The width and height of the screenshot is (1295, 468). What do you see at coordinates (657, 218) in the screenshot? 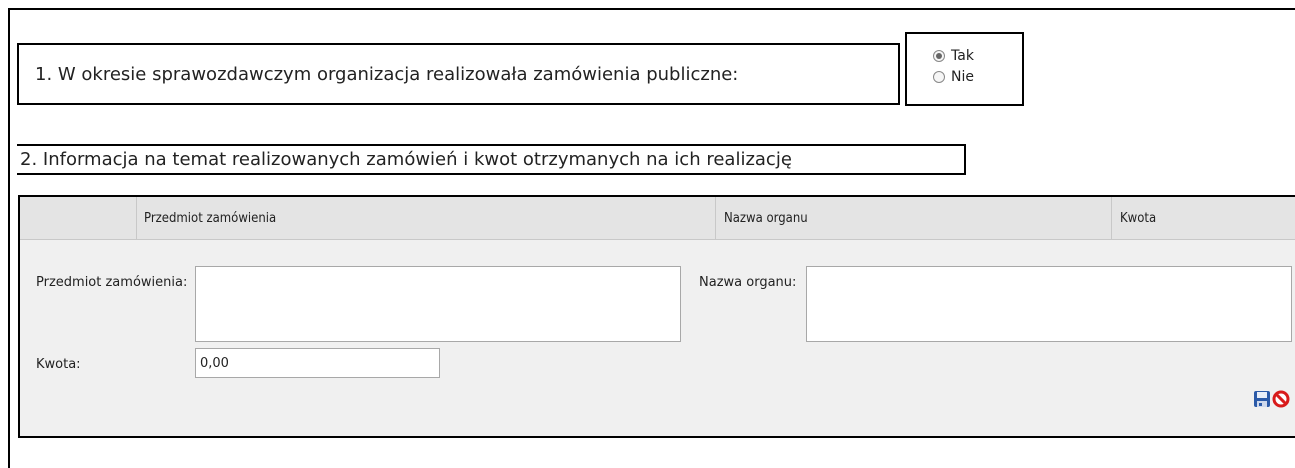
I see `grid-header: Przedmiot zamówienia Nazwa organu Kwota` at bounding box center [657, 218].